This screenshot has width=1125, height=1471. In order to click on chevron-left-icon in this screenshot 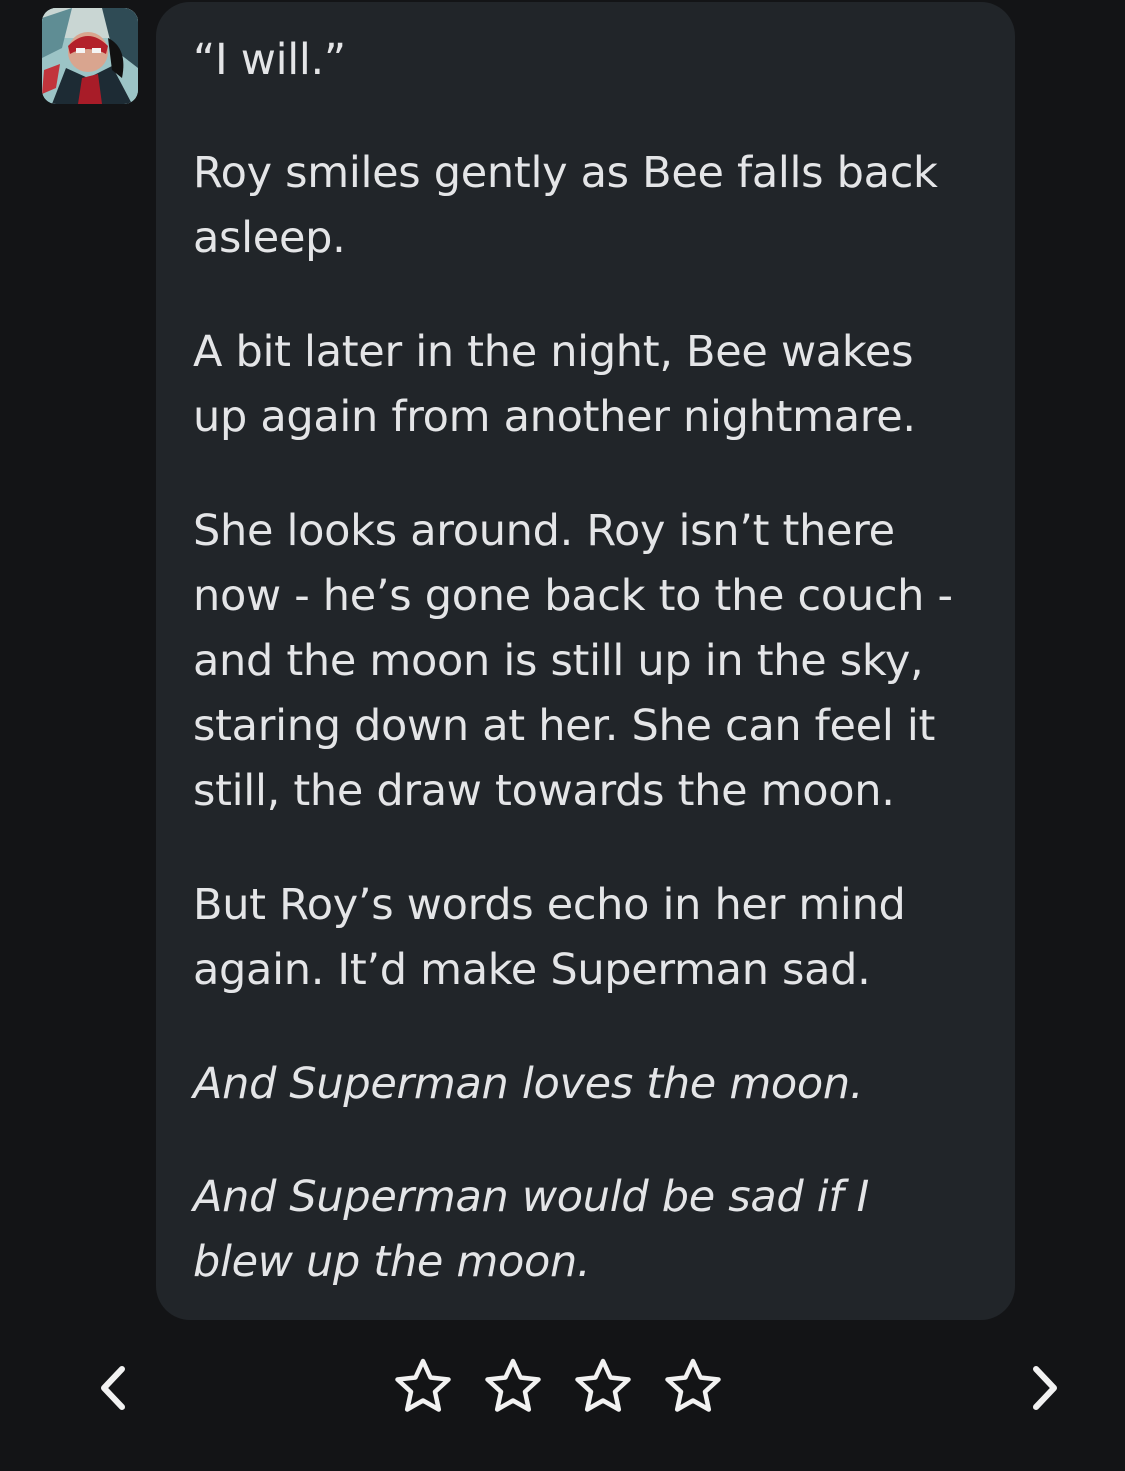, I will do `click(113, 1388)`.